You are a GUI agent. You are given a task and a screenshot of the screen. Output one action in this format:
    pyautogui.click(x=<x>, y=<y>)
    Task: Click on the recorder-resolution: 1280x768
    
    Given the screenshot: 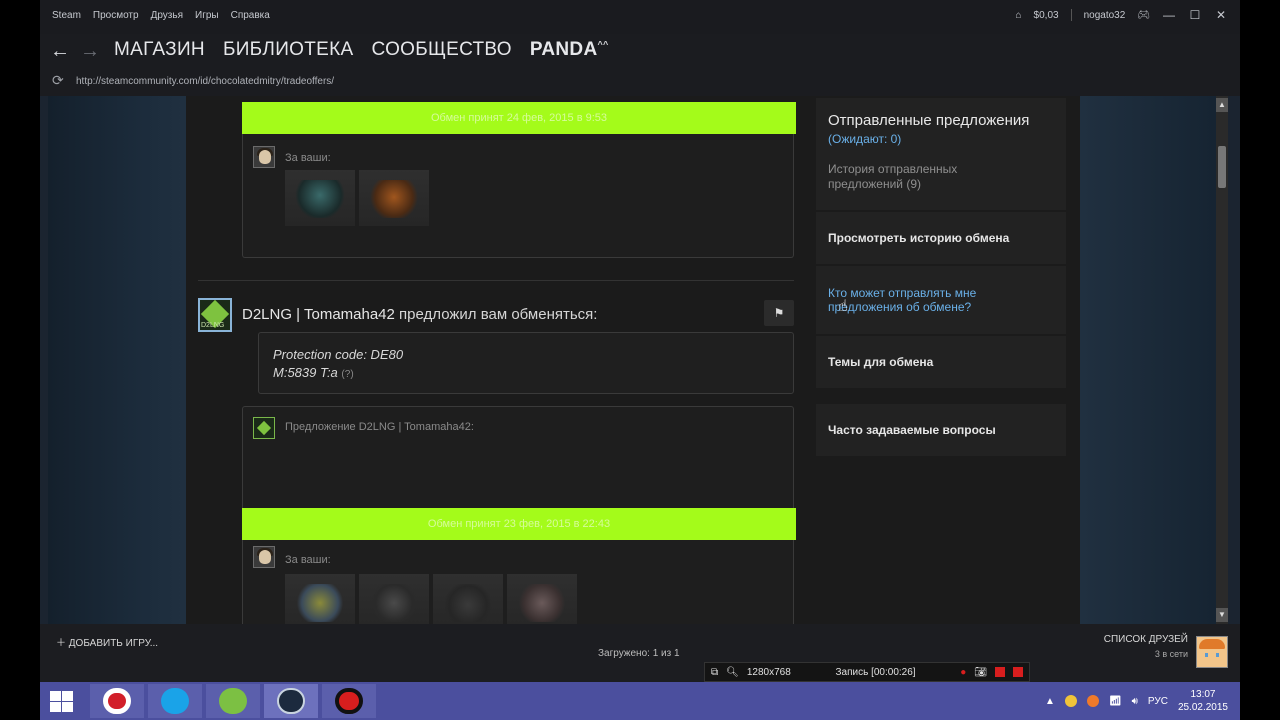 What is the action you would take?
    pyautogui.click(x=769, y=672)
    